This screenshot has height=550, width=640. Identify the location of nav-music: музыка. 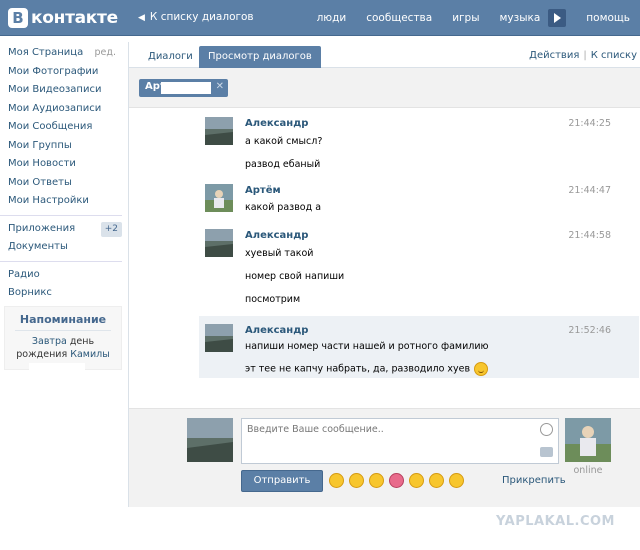
(519, 18).